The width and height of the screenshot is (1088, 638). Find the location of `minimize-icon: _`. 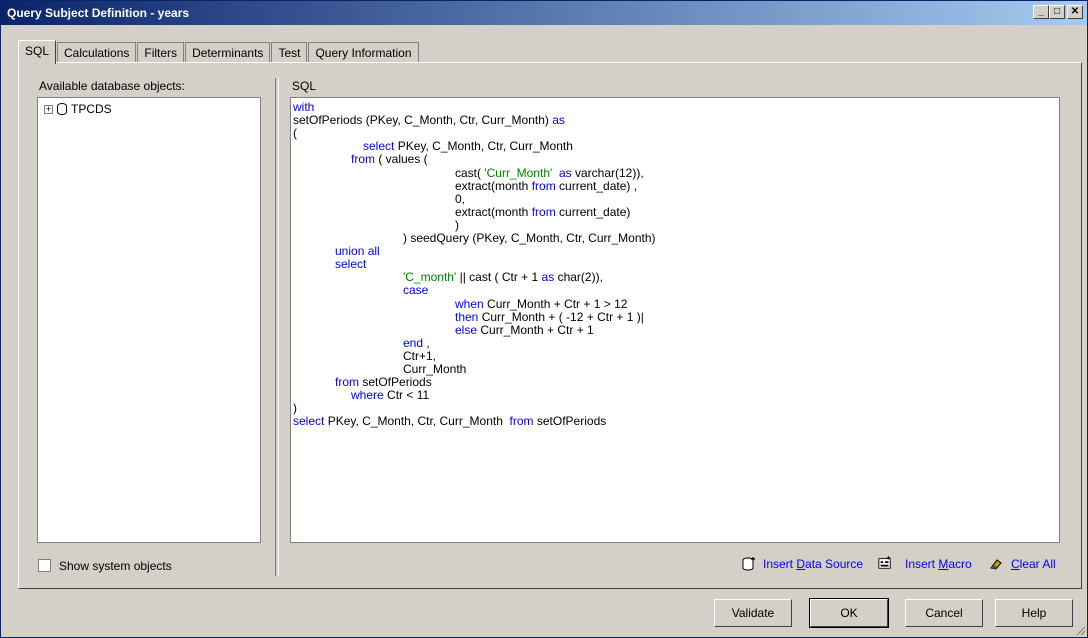

minimize-icon: _ is located at coordinates (1041, 11).